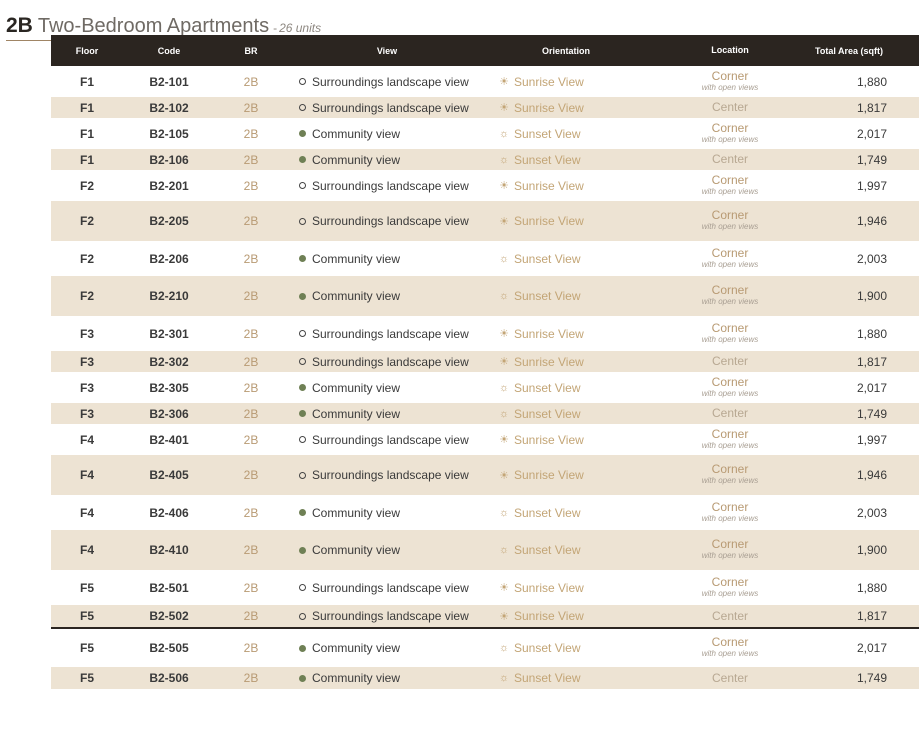 The width and height of the screenshot is (919, 732). I want to click on location-cell: Center, so click(730, 678).